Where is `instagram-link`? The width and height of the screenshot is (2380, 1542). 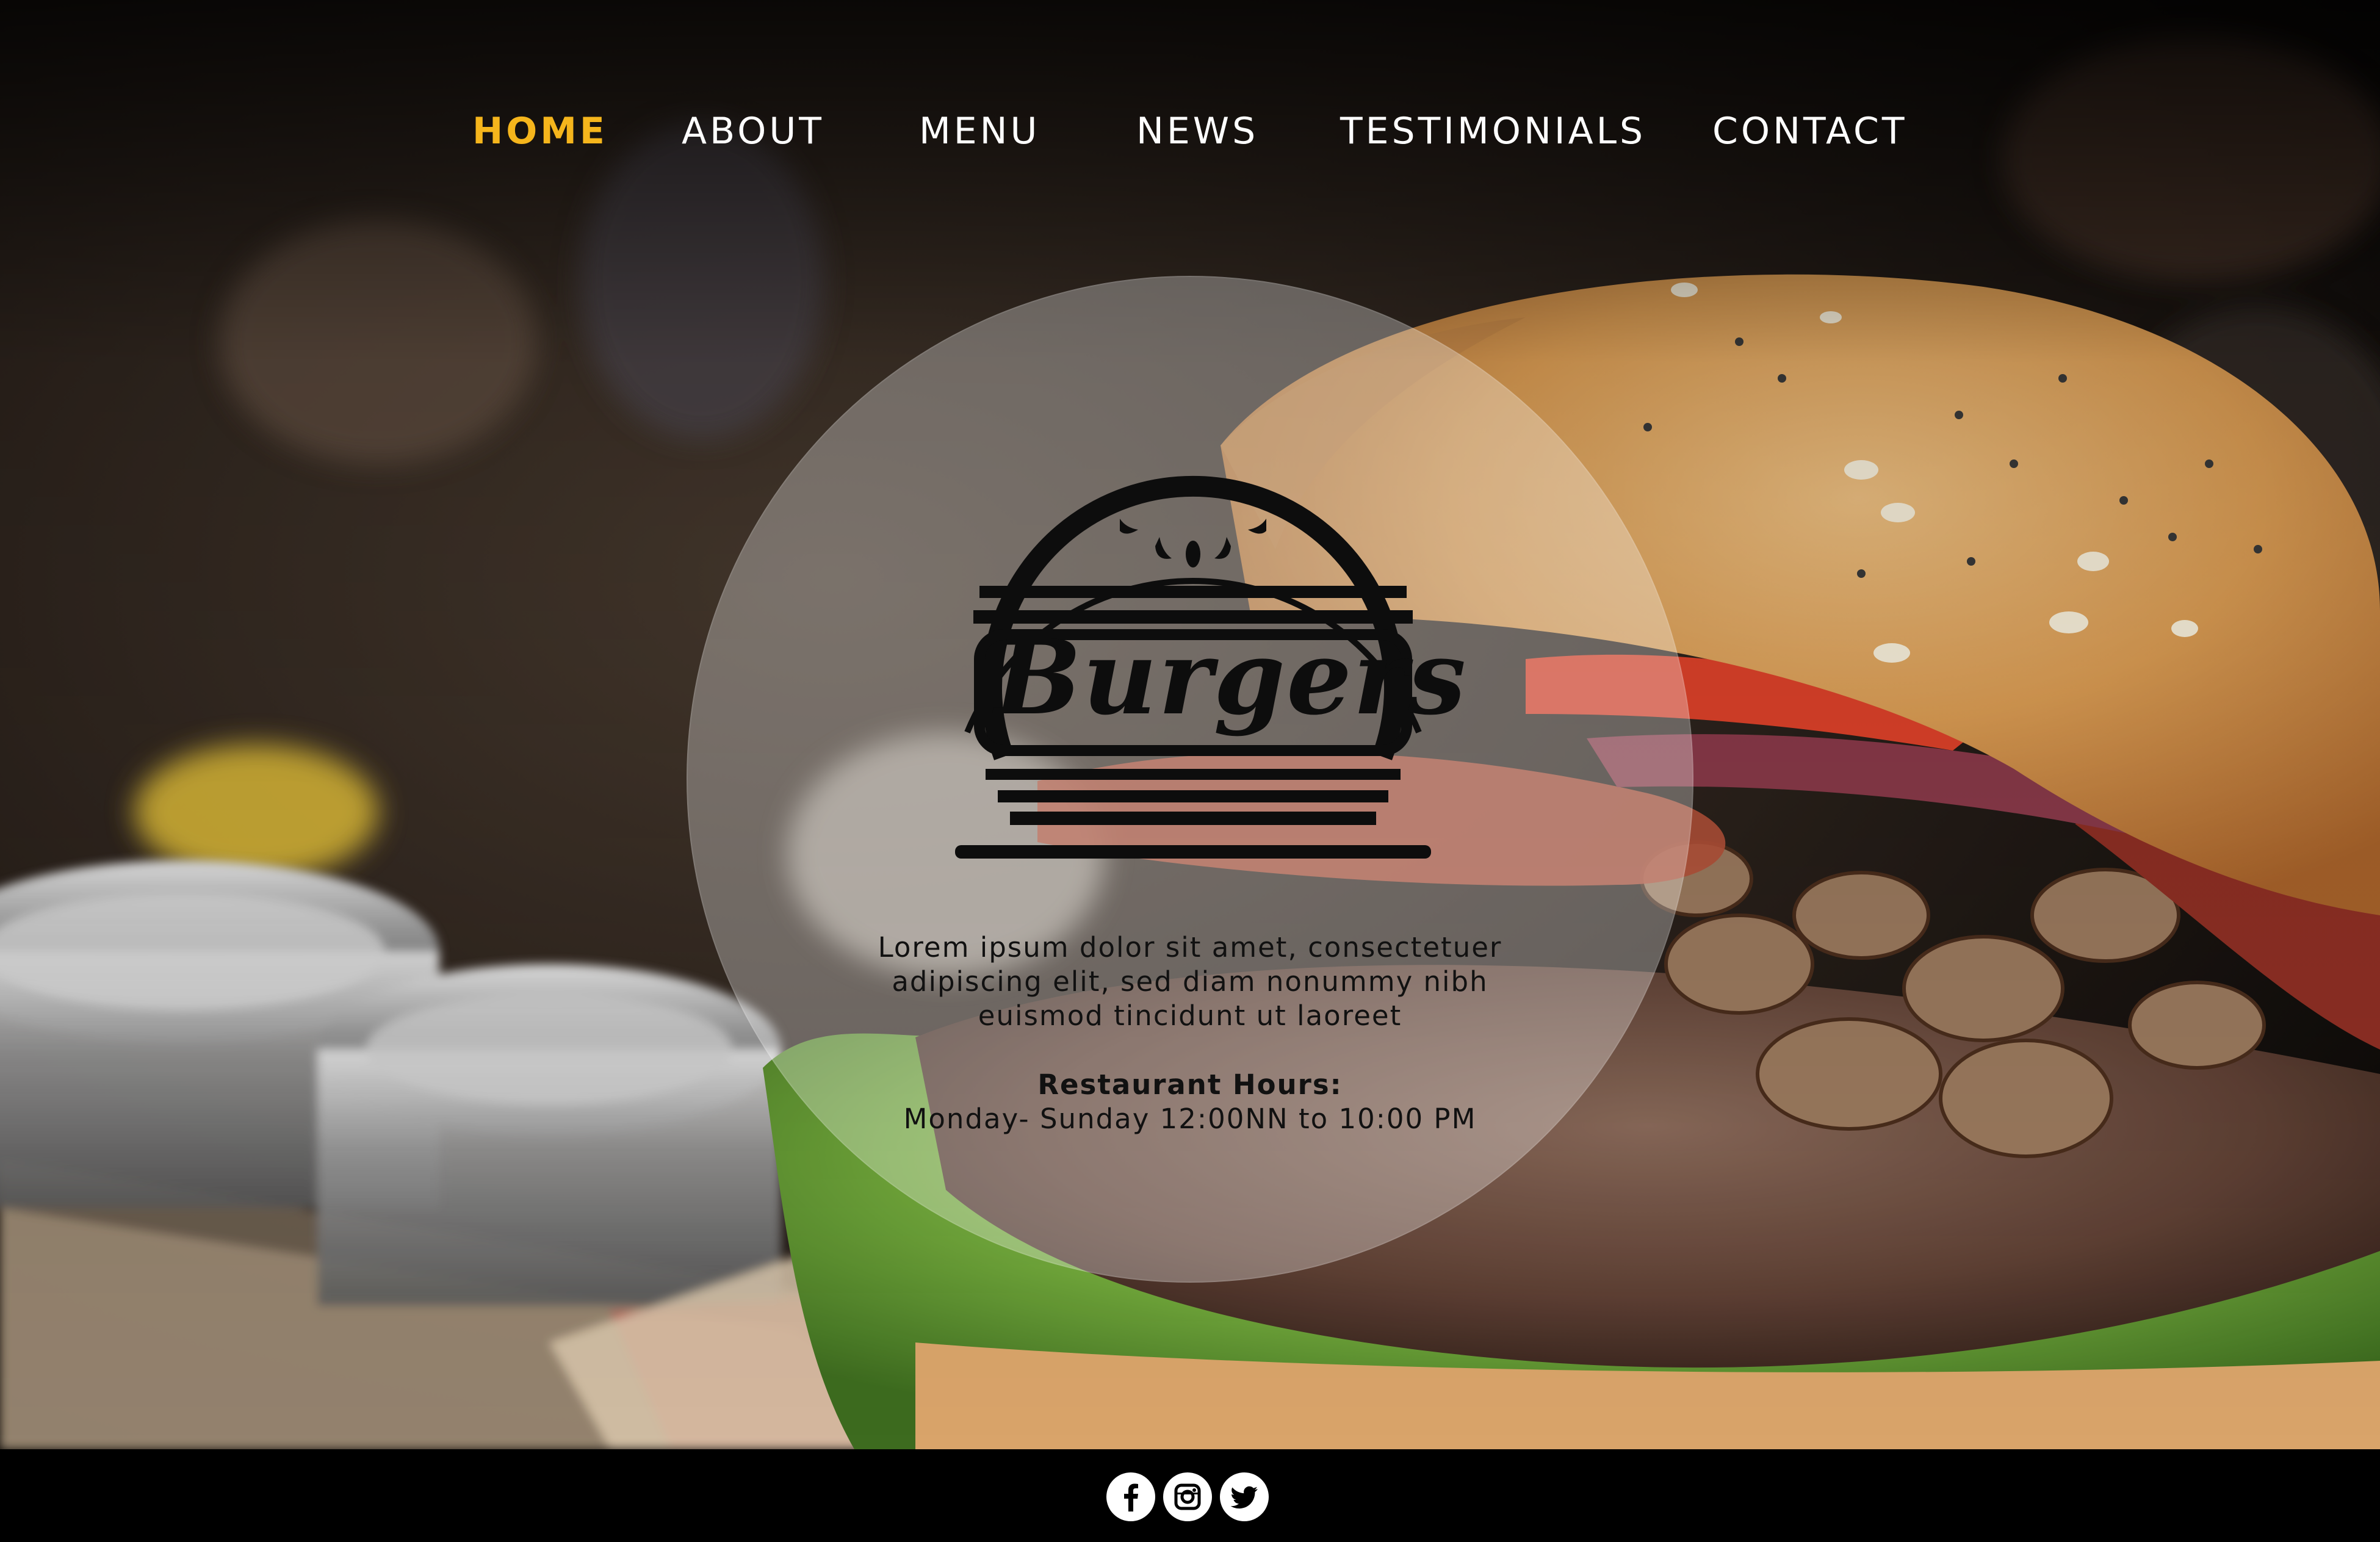
instagram-link is located at coordinates (1188, 1496).